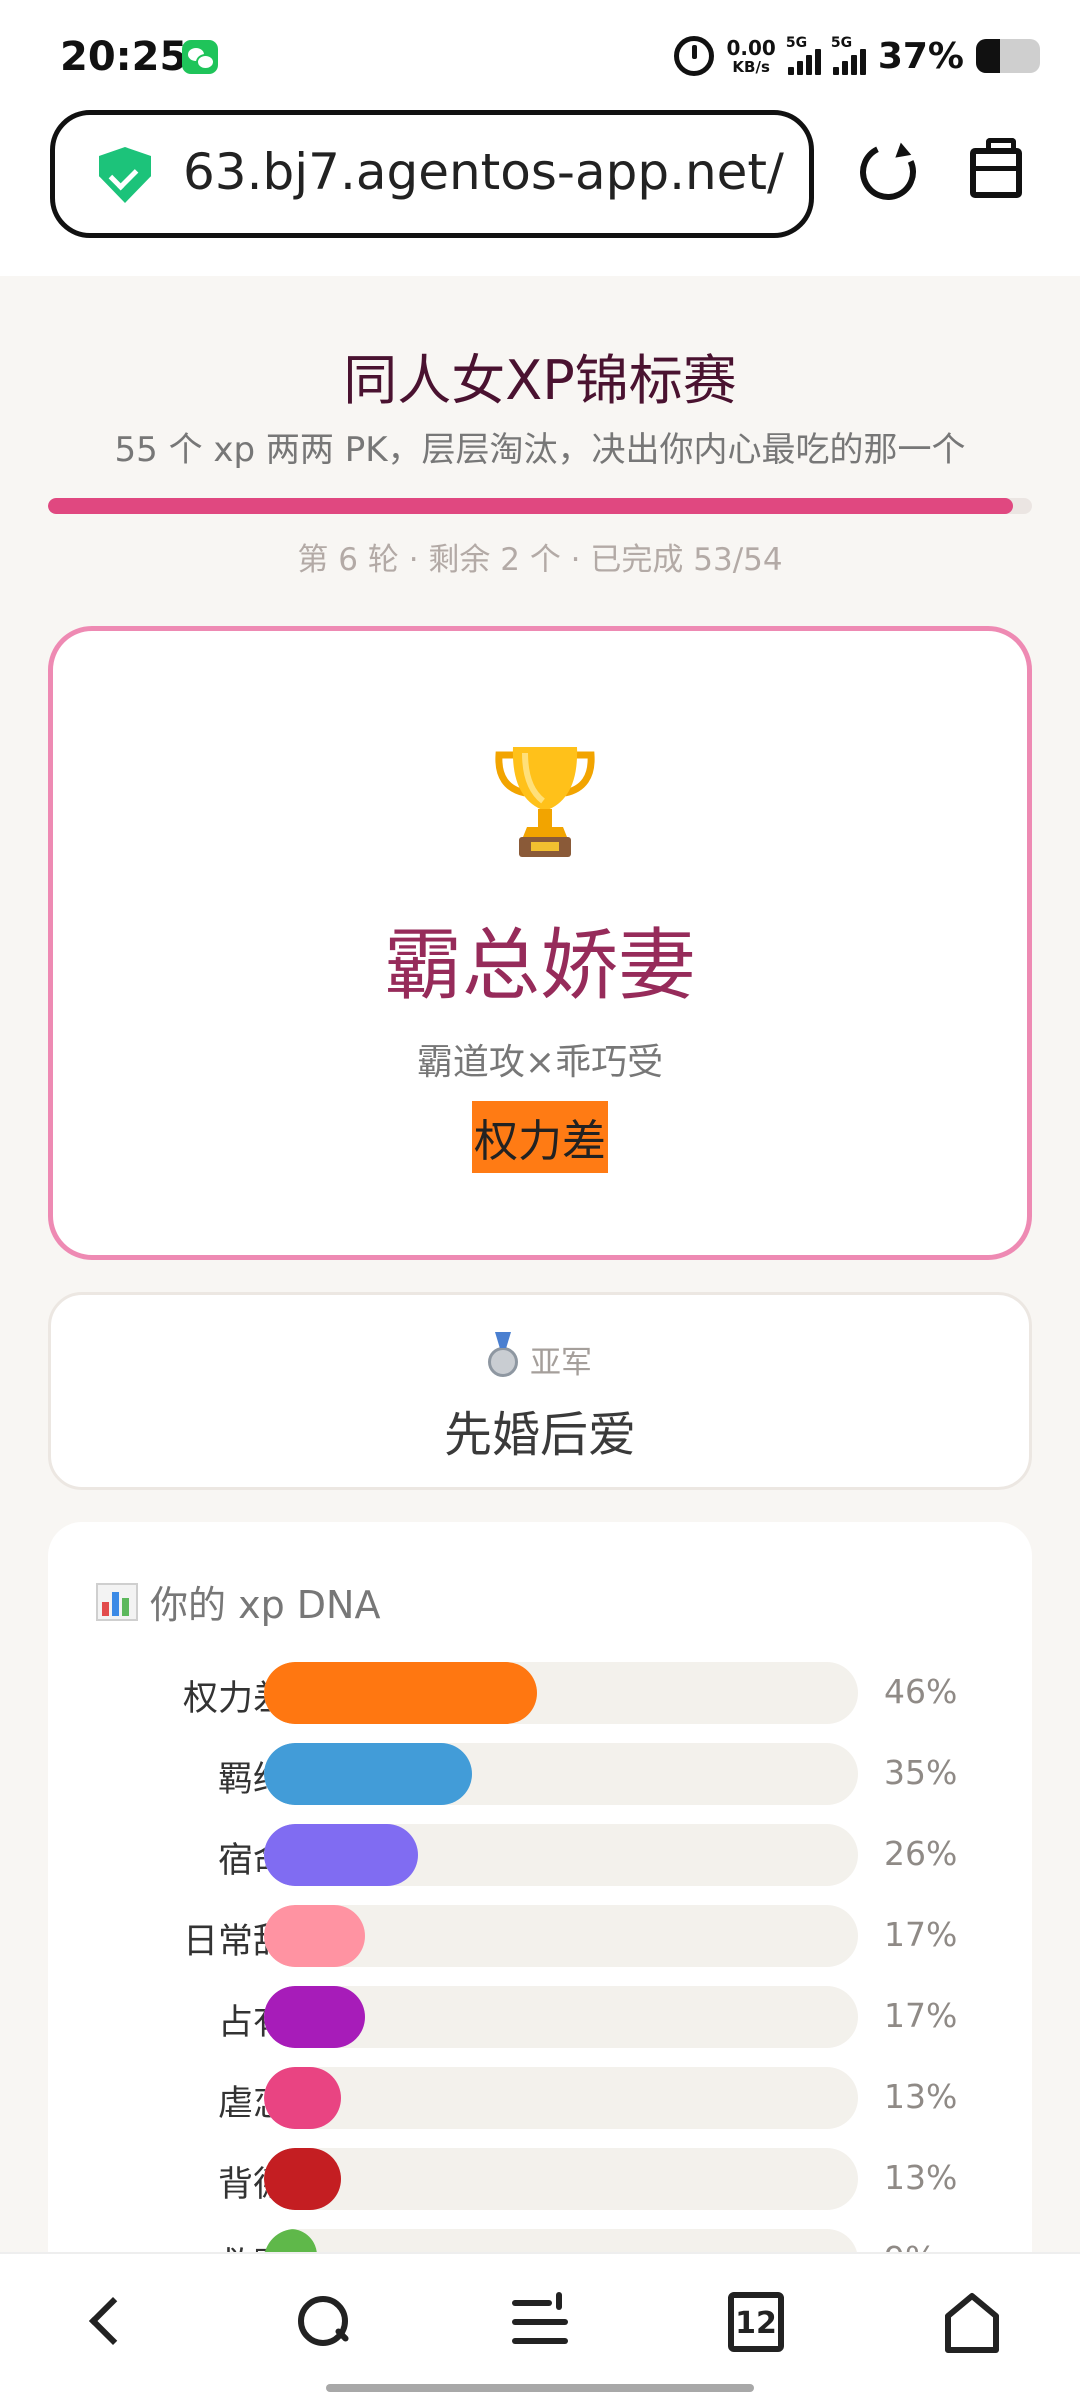 The height and width of the screenshot is (2400, 1080). What do you see at coordinates (920, 56) in the screenshot?
I see `battery-percent: 37%` at bounding box center [920, 56].